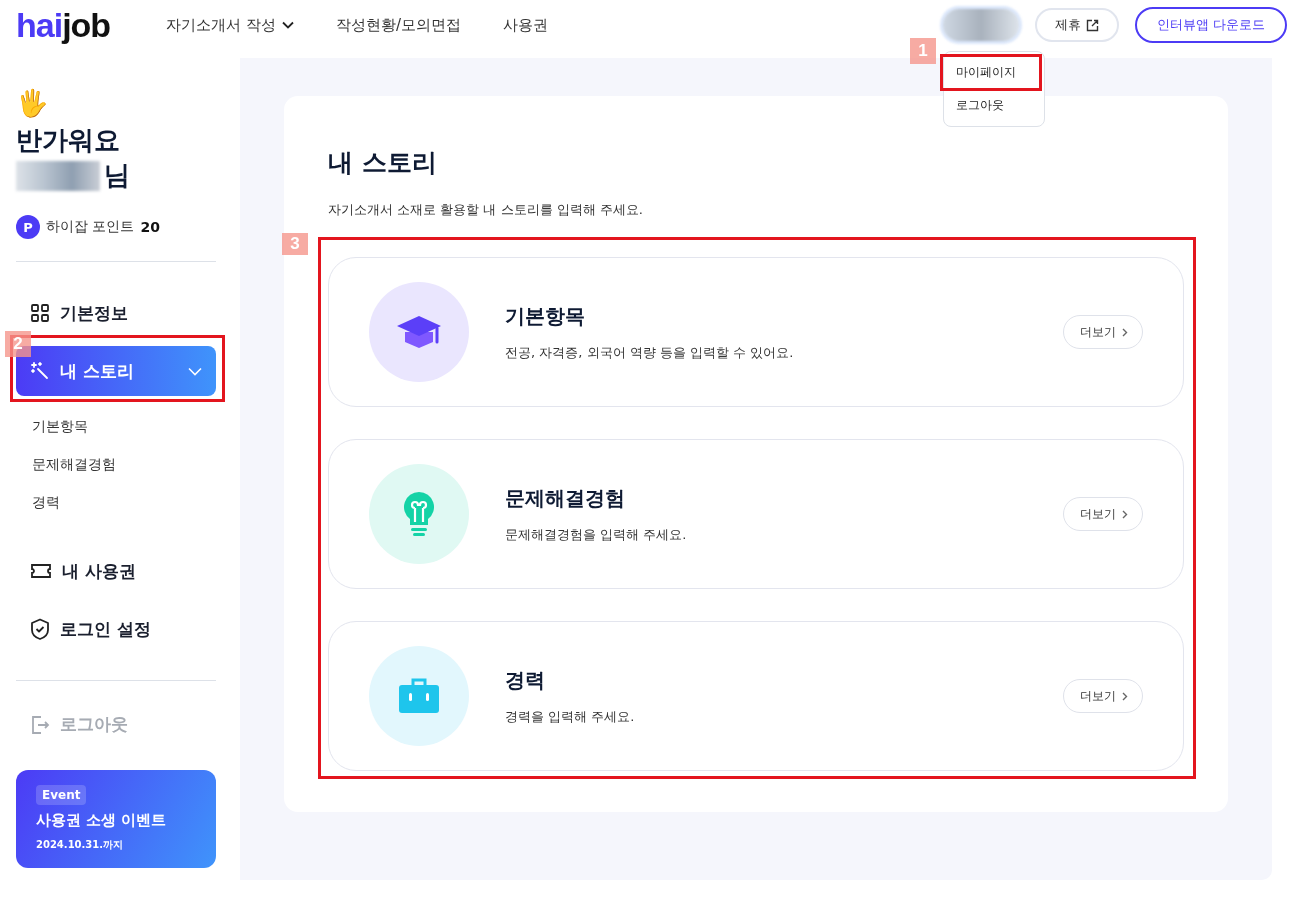  Describe the element at coordinates (565, 498) in the screenshot. I see `card-title: 문제해결경험` at that location.